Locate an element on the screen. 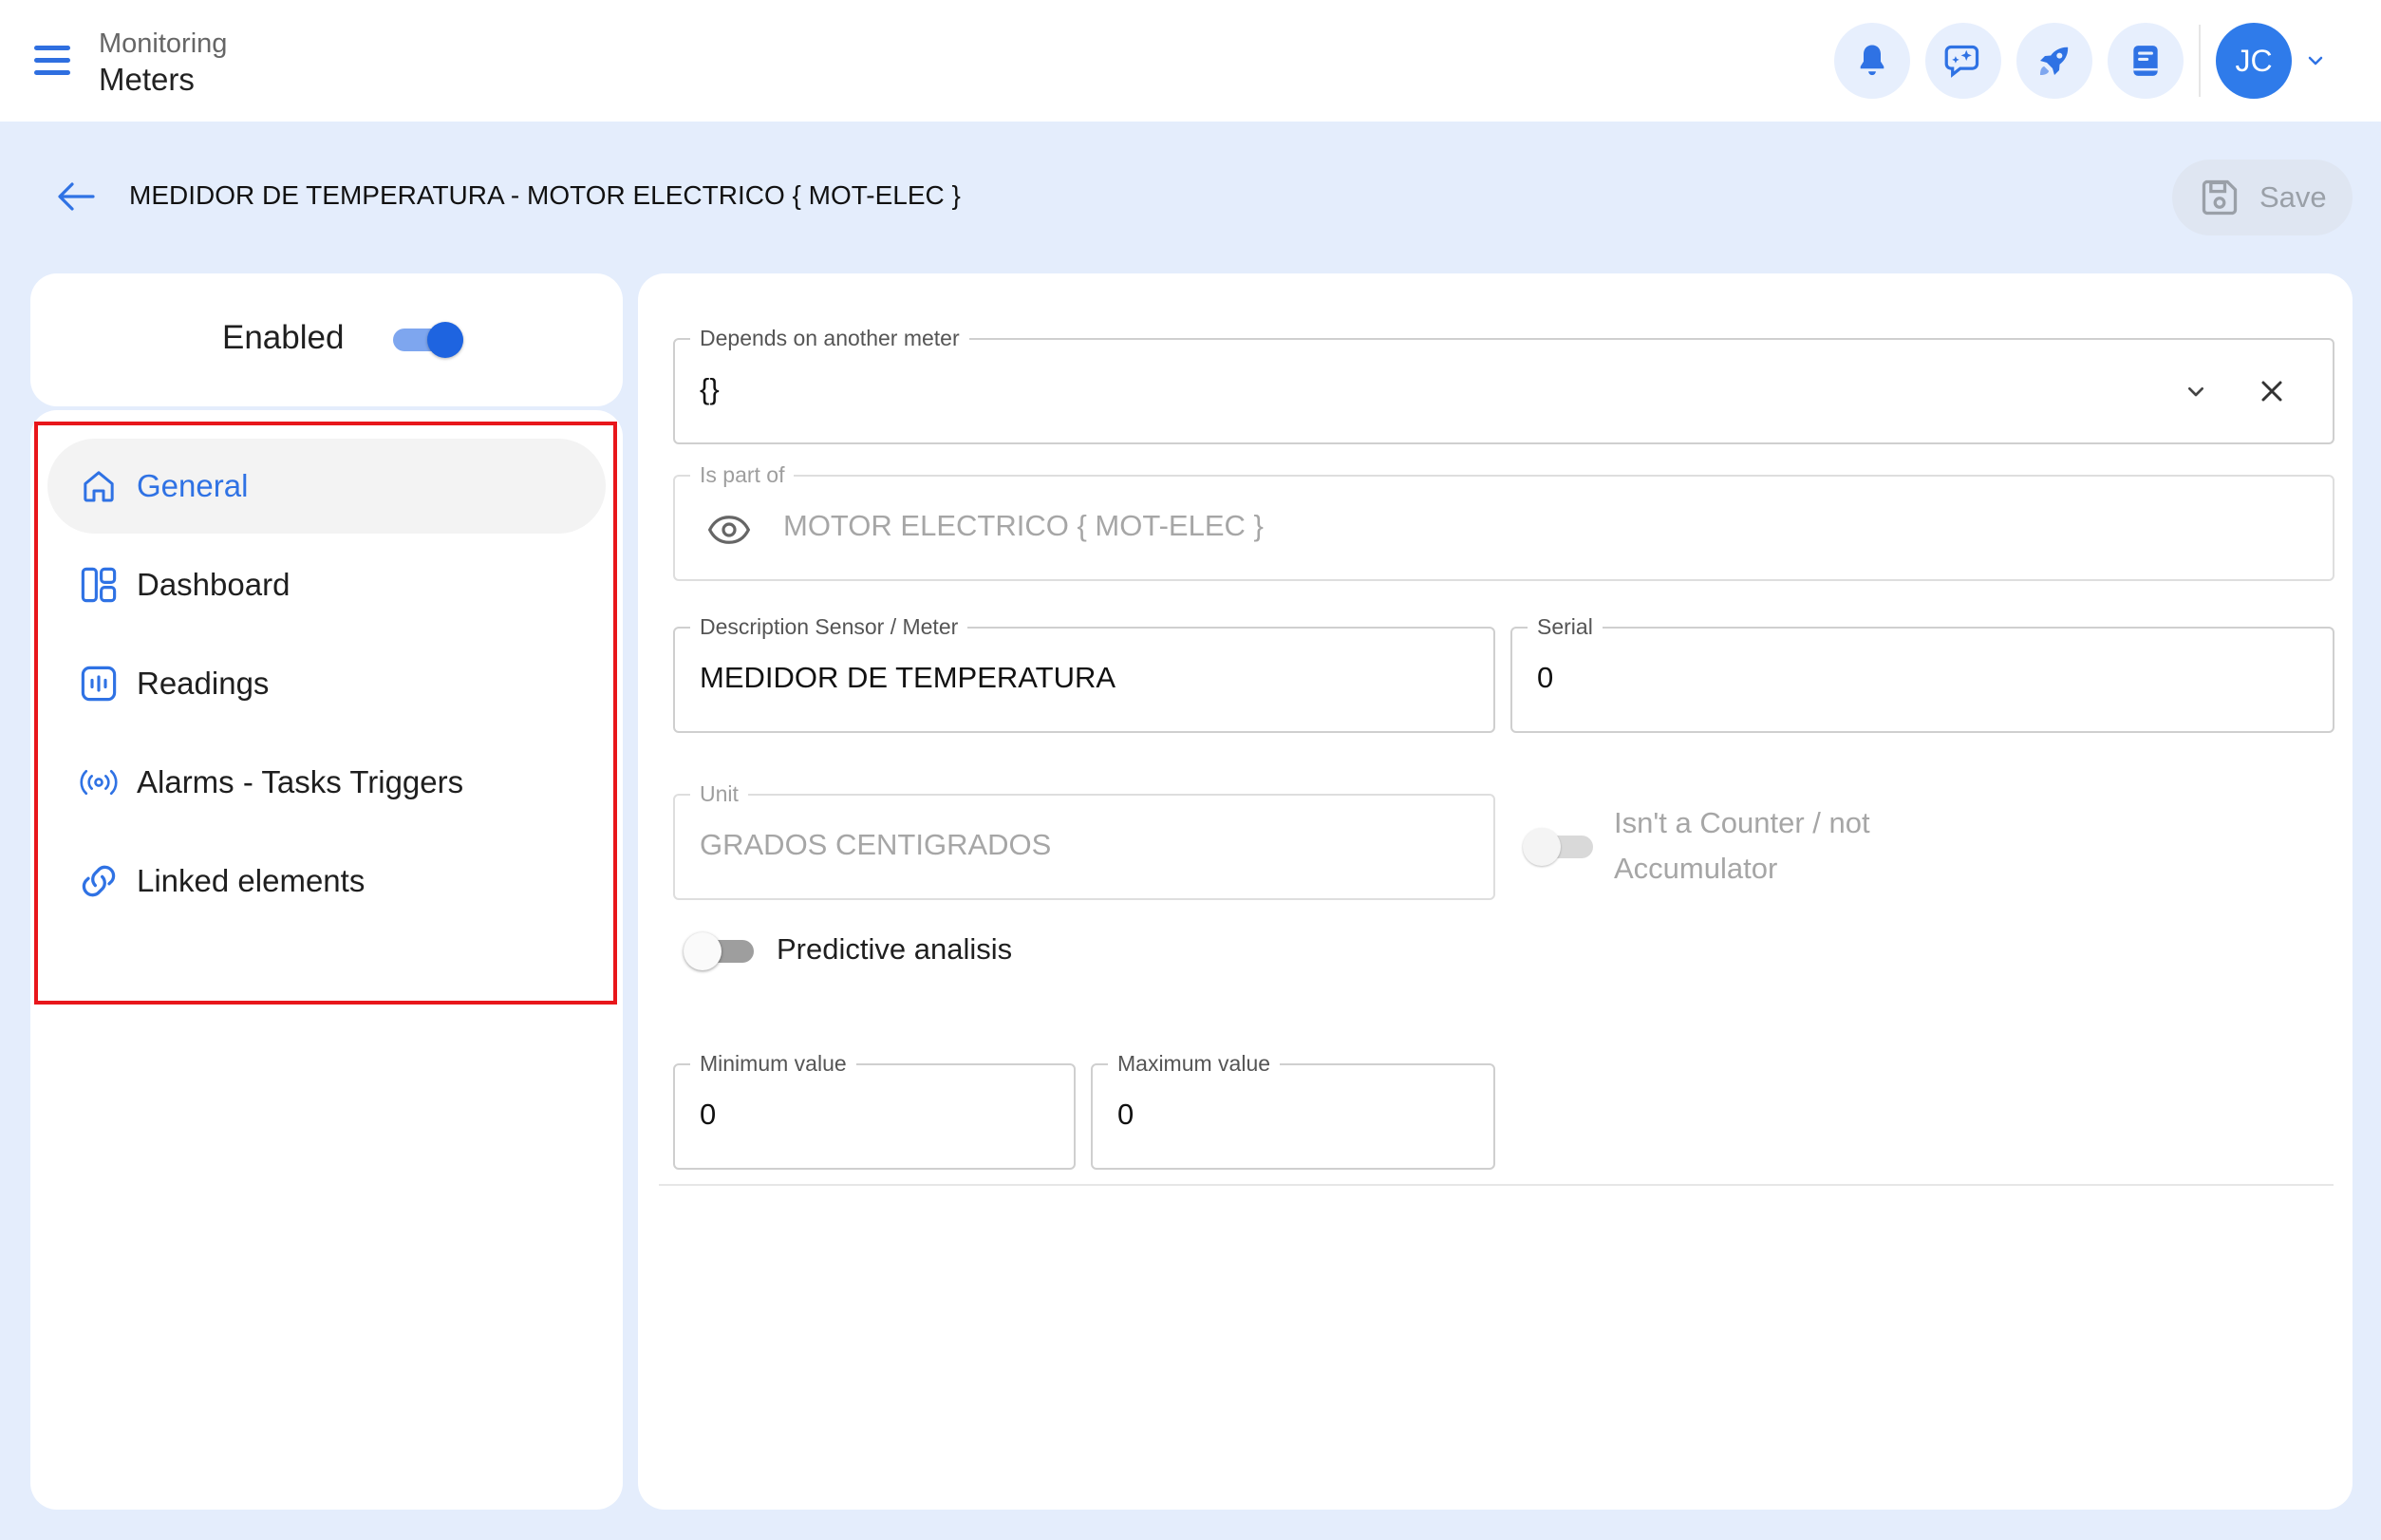 The image size is (2381, 1540). part-of-field: Is part of MOTOR ELECTRICO { MOT-ELEC } is located at coordinates (1503, 521).